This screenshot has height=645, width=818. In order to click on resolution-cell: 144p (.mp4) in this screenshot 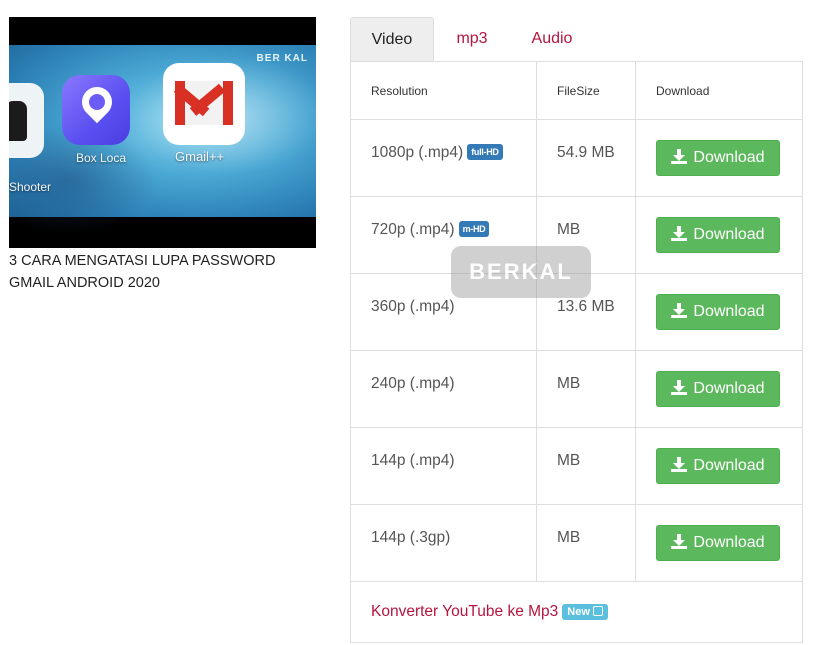, I will do `click(444, 466)`.